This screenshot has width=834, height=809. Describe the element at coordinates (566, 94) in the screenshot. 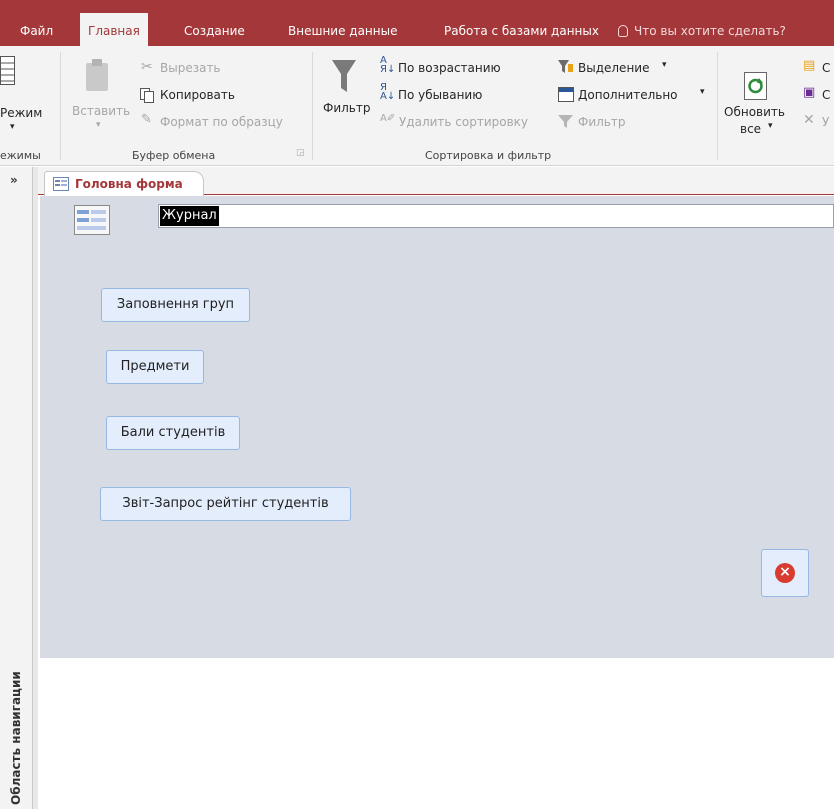

I see `advanced-filter-icon` at that location.